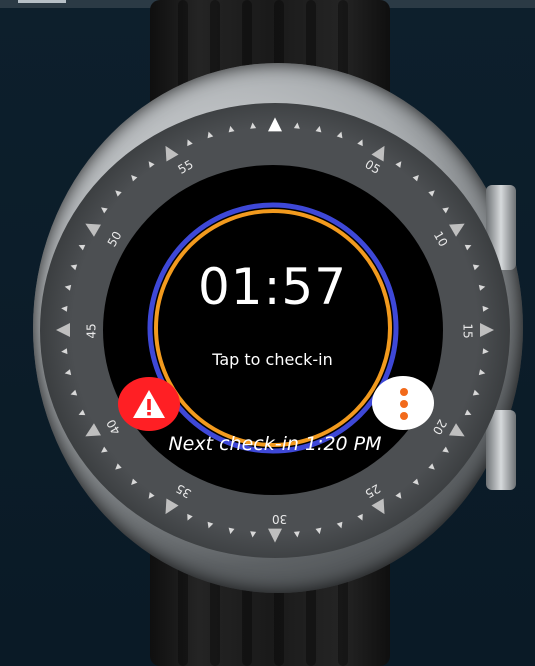  What do you see at coordinates (91, 331) in the screenshot?
I see `bezel-number-45: 45` at bounding box center [91, 331].